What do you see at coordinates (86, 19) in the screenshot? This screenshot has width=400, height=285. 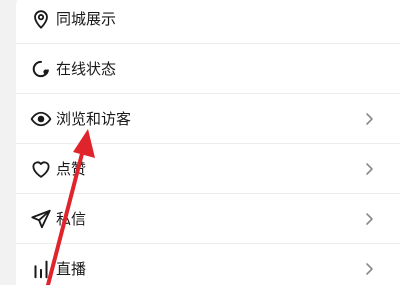 I see `menu-item-label: 同城展示` at bounding box center [86, 19].